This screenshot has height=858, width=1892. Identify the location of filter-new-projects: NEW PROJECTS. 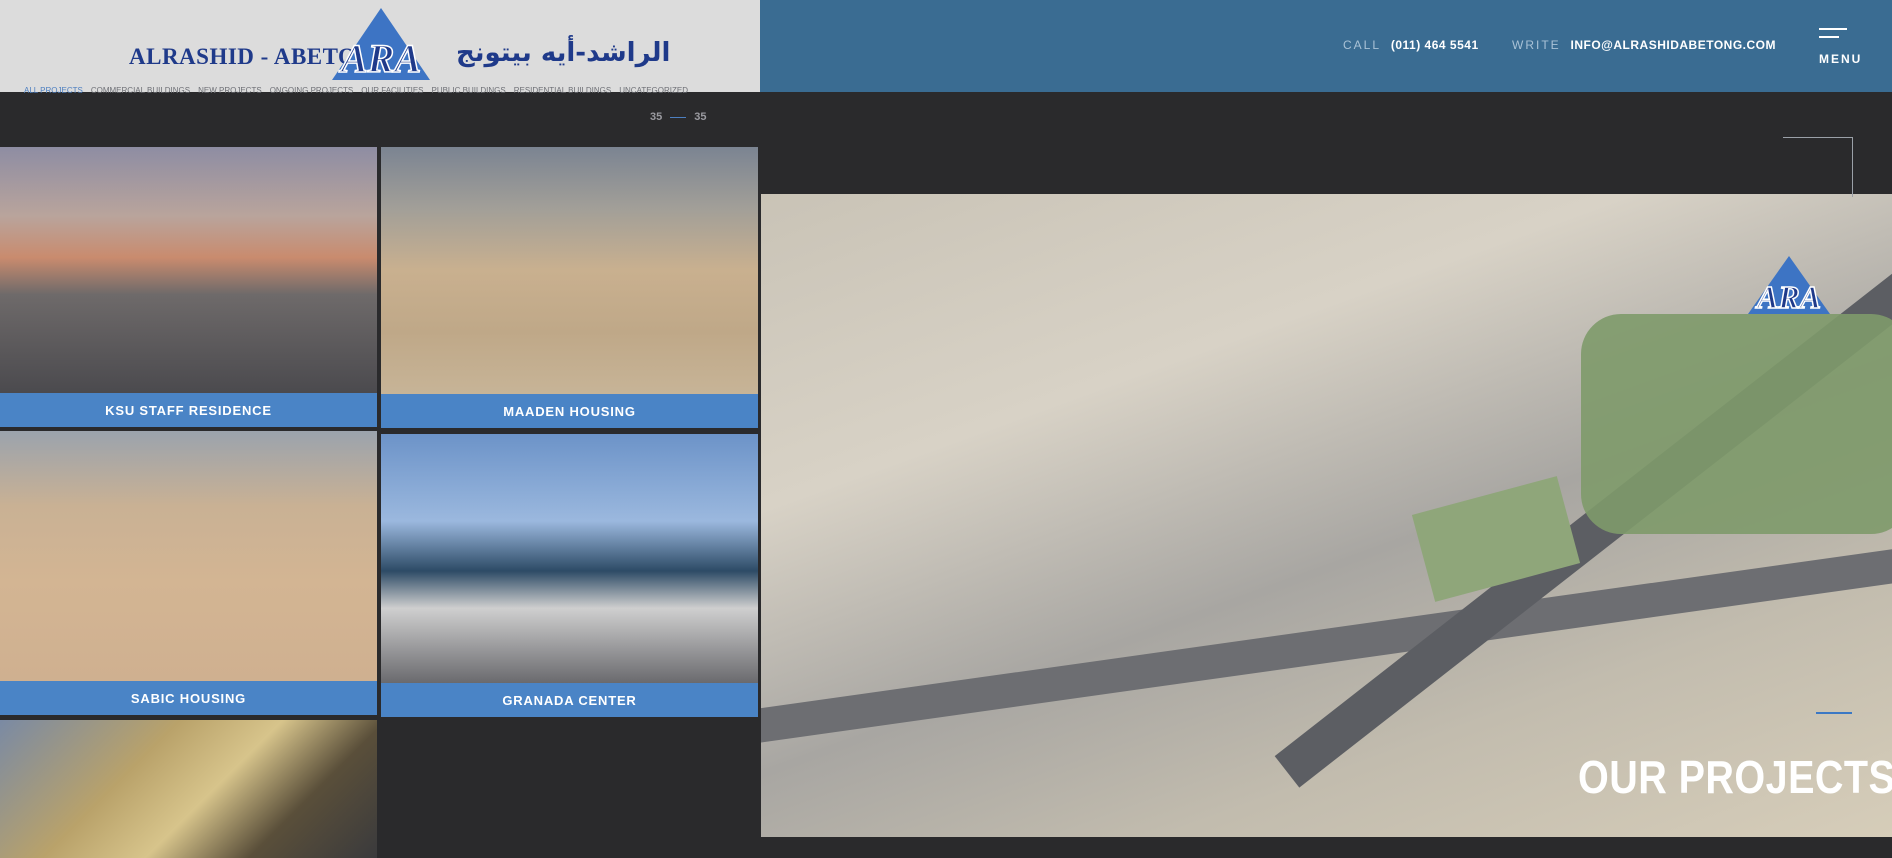
(230, 92).